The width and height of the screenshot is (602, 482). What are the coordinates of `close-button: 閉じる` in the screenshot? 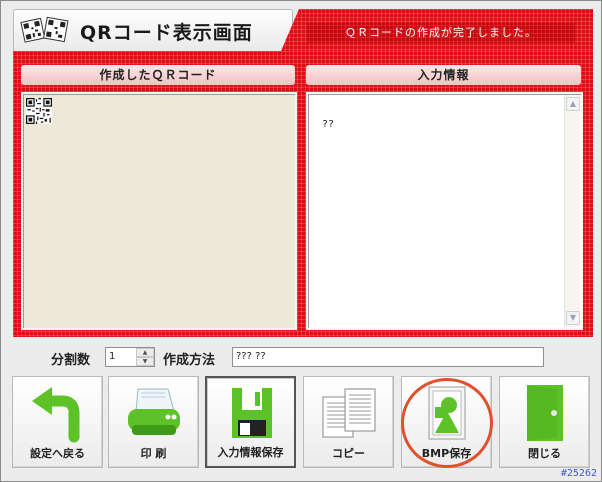 It's located at (544, 422).